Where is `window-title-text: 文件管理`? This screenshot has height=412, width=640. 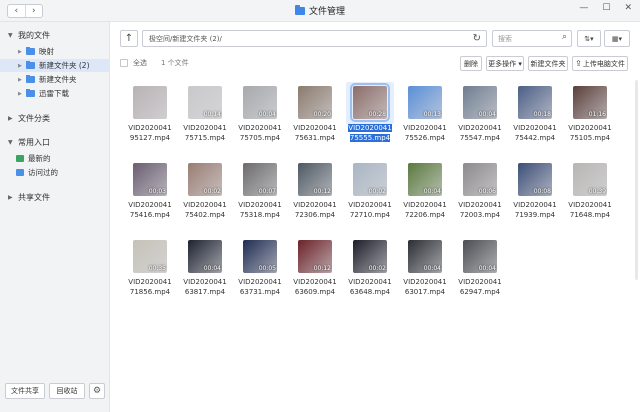
window-title-text: 文件管理 is located at coordinates (326, 12).